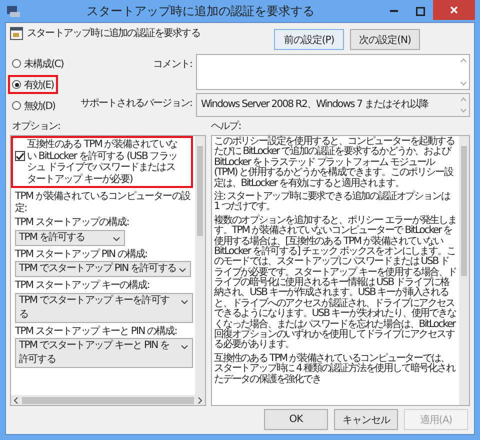  I want to click on option-dropdown: TPM でスタートアップ PIN を許可する, so click(103, 269).